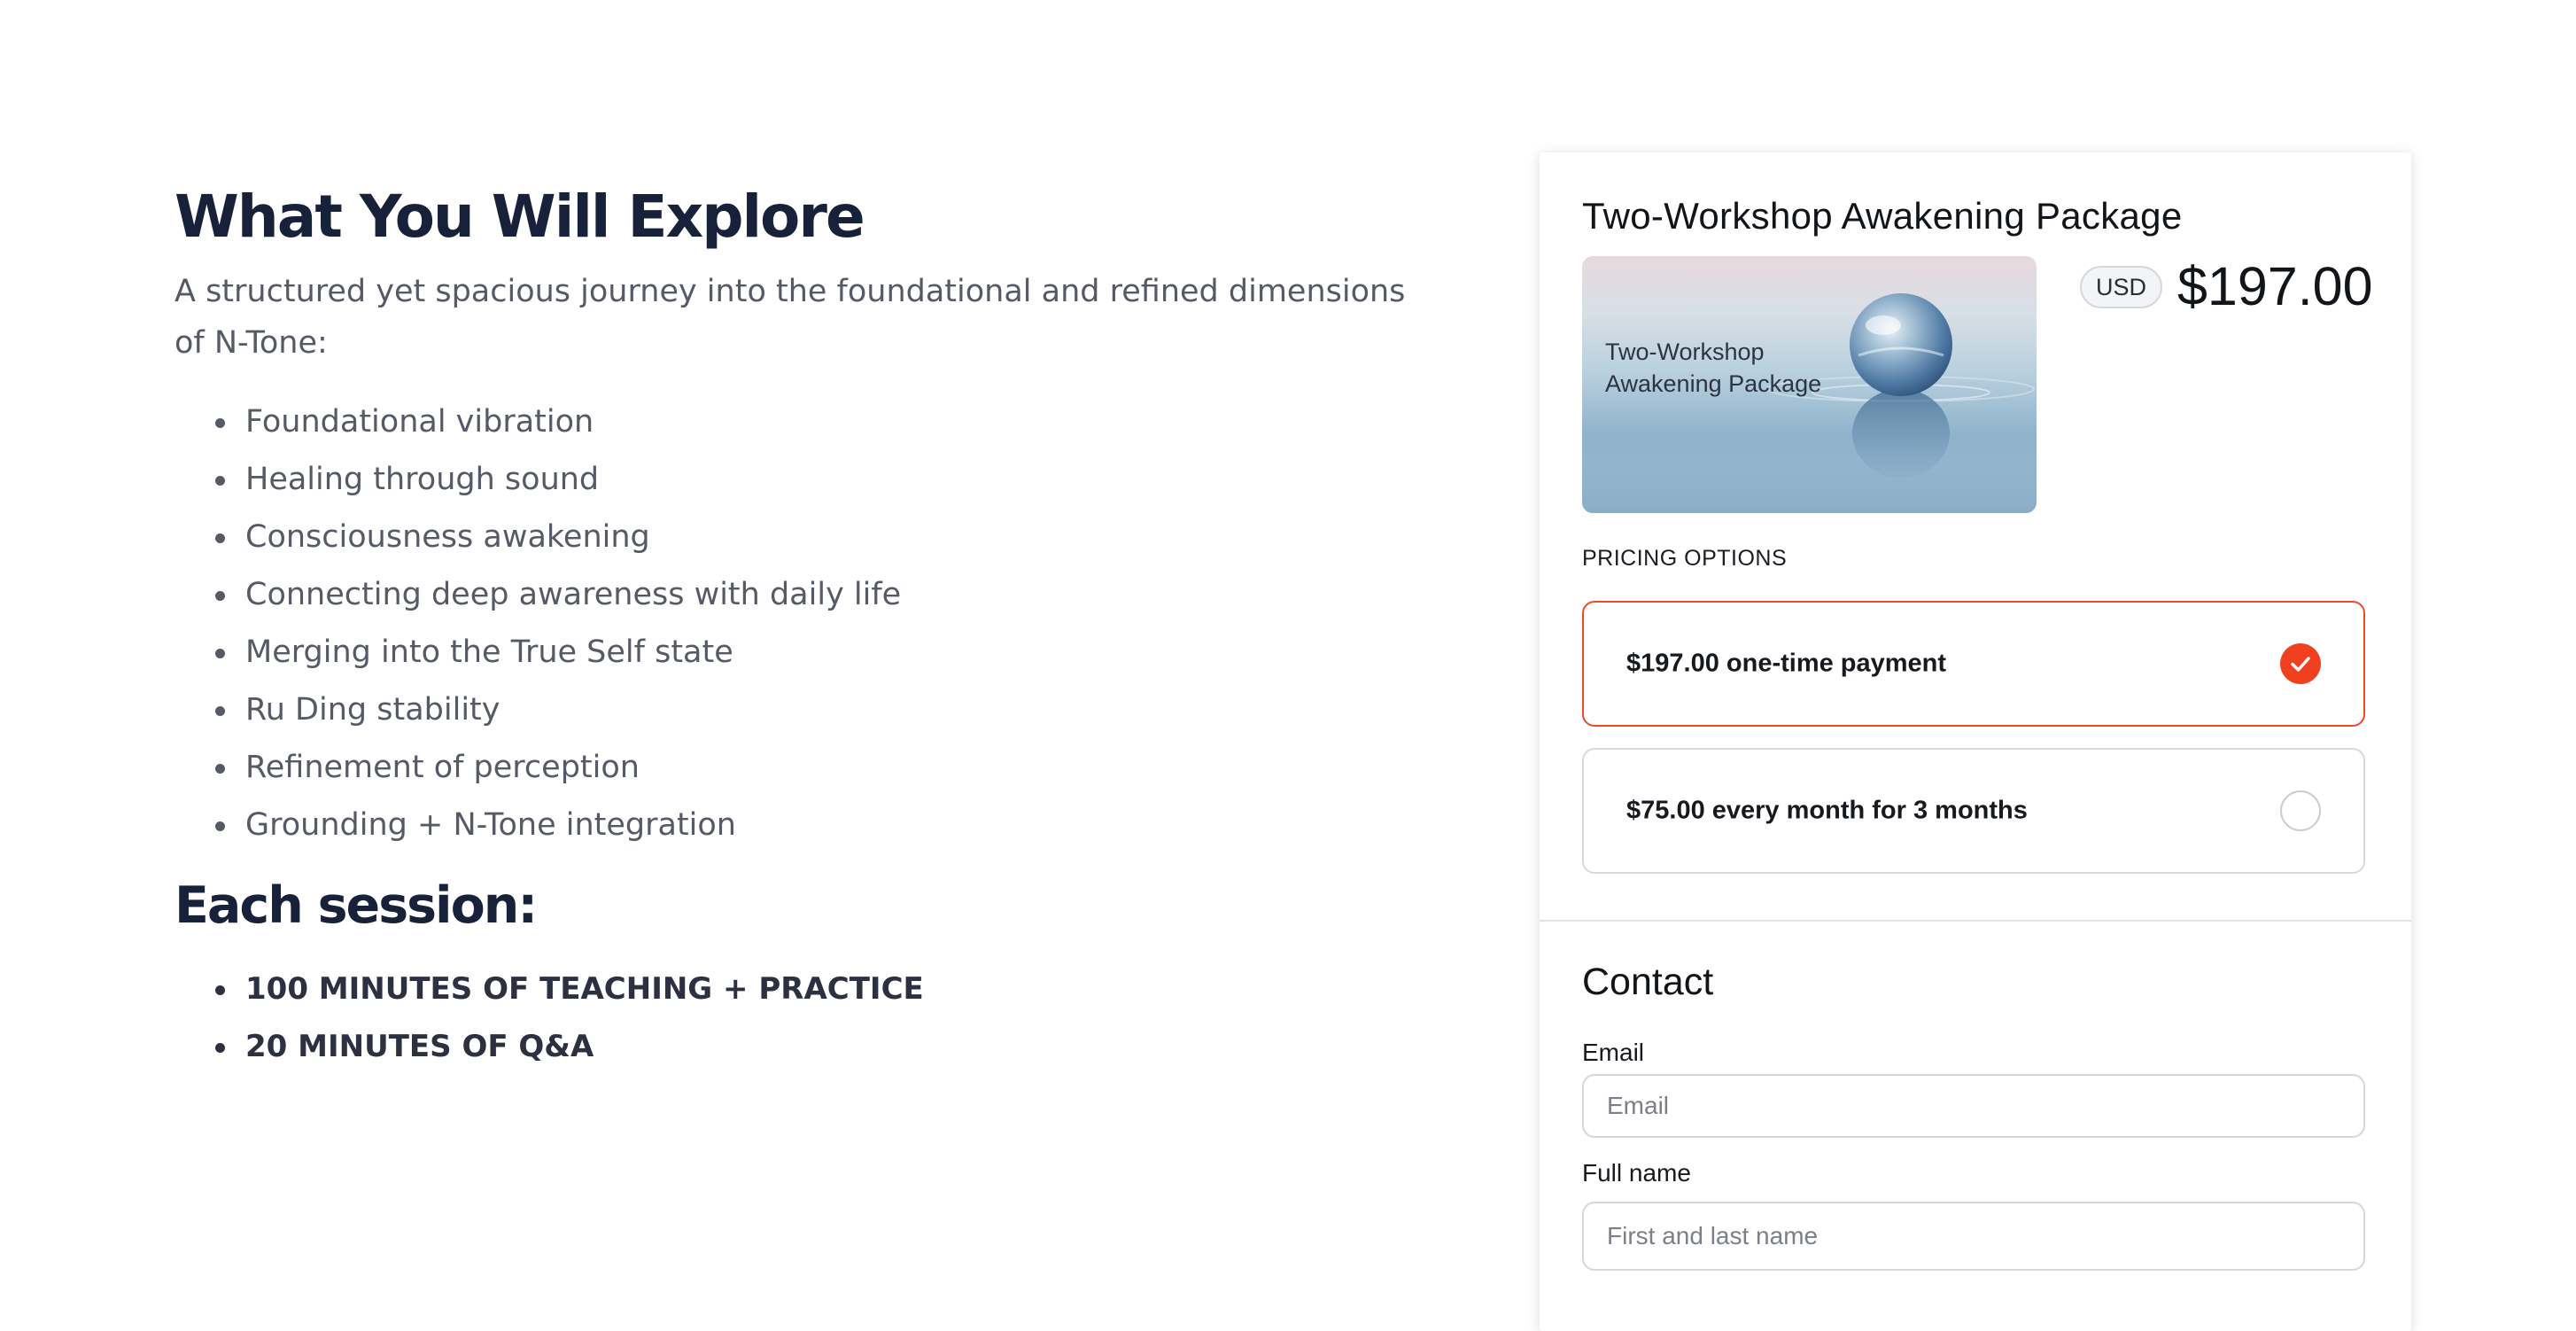 The height and width of the screenshot is (1331, 2576). Describe the element at coordinates (1973, 1106) in the screenshot. I see `email-field` at that location.